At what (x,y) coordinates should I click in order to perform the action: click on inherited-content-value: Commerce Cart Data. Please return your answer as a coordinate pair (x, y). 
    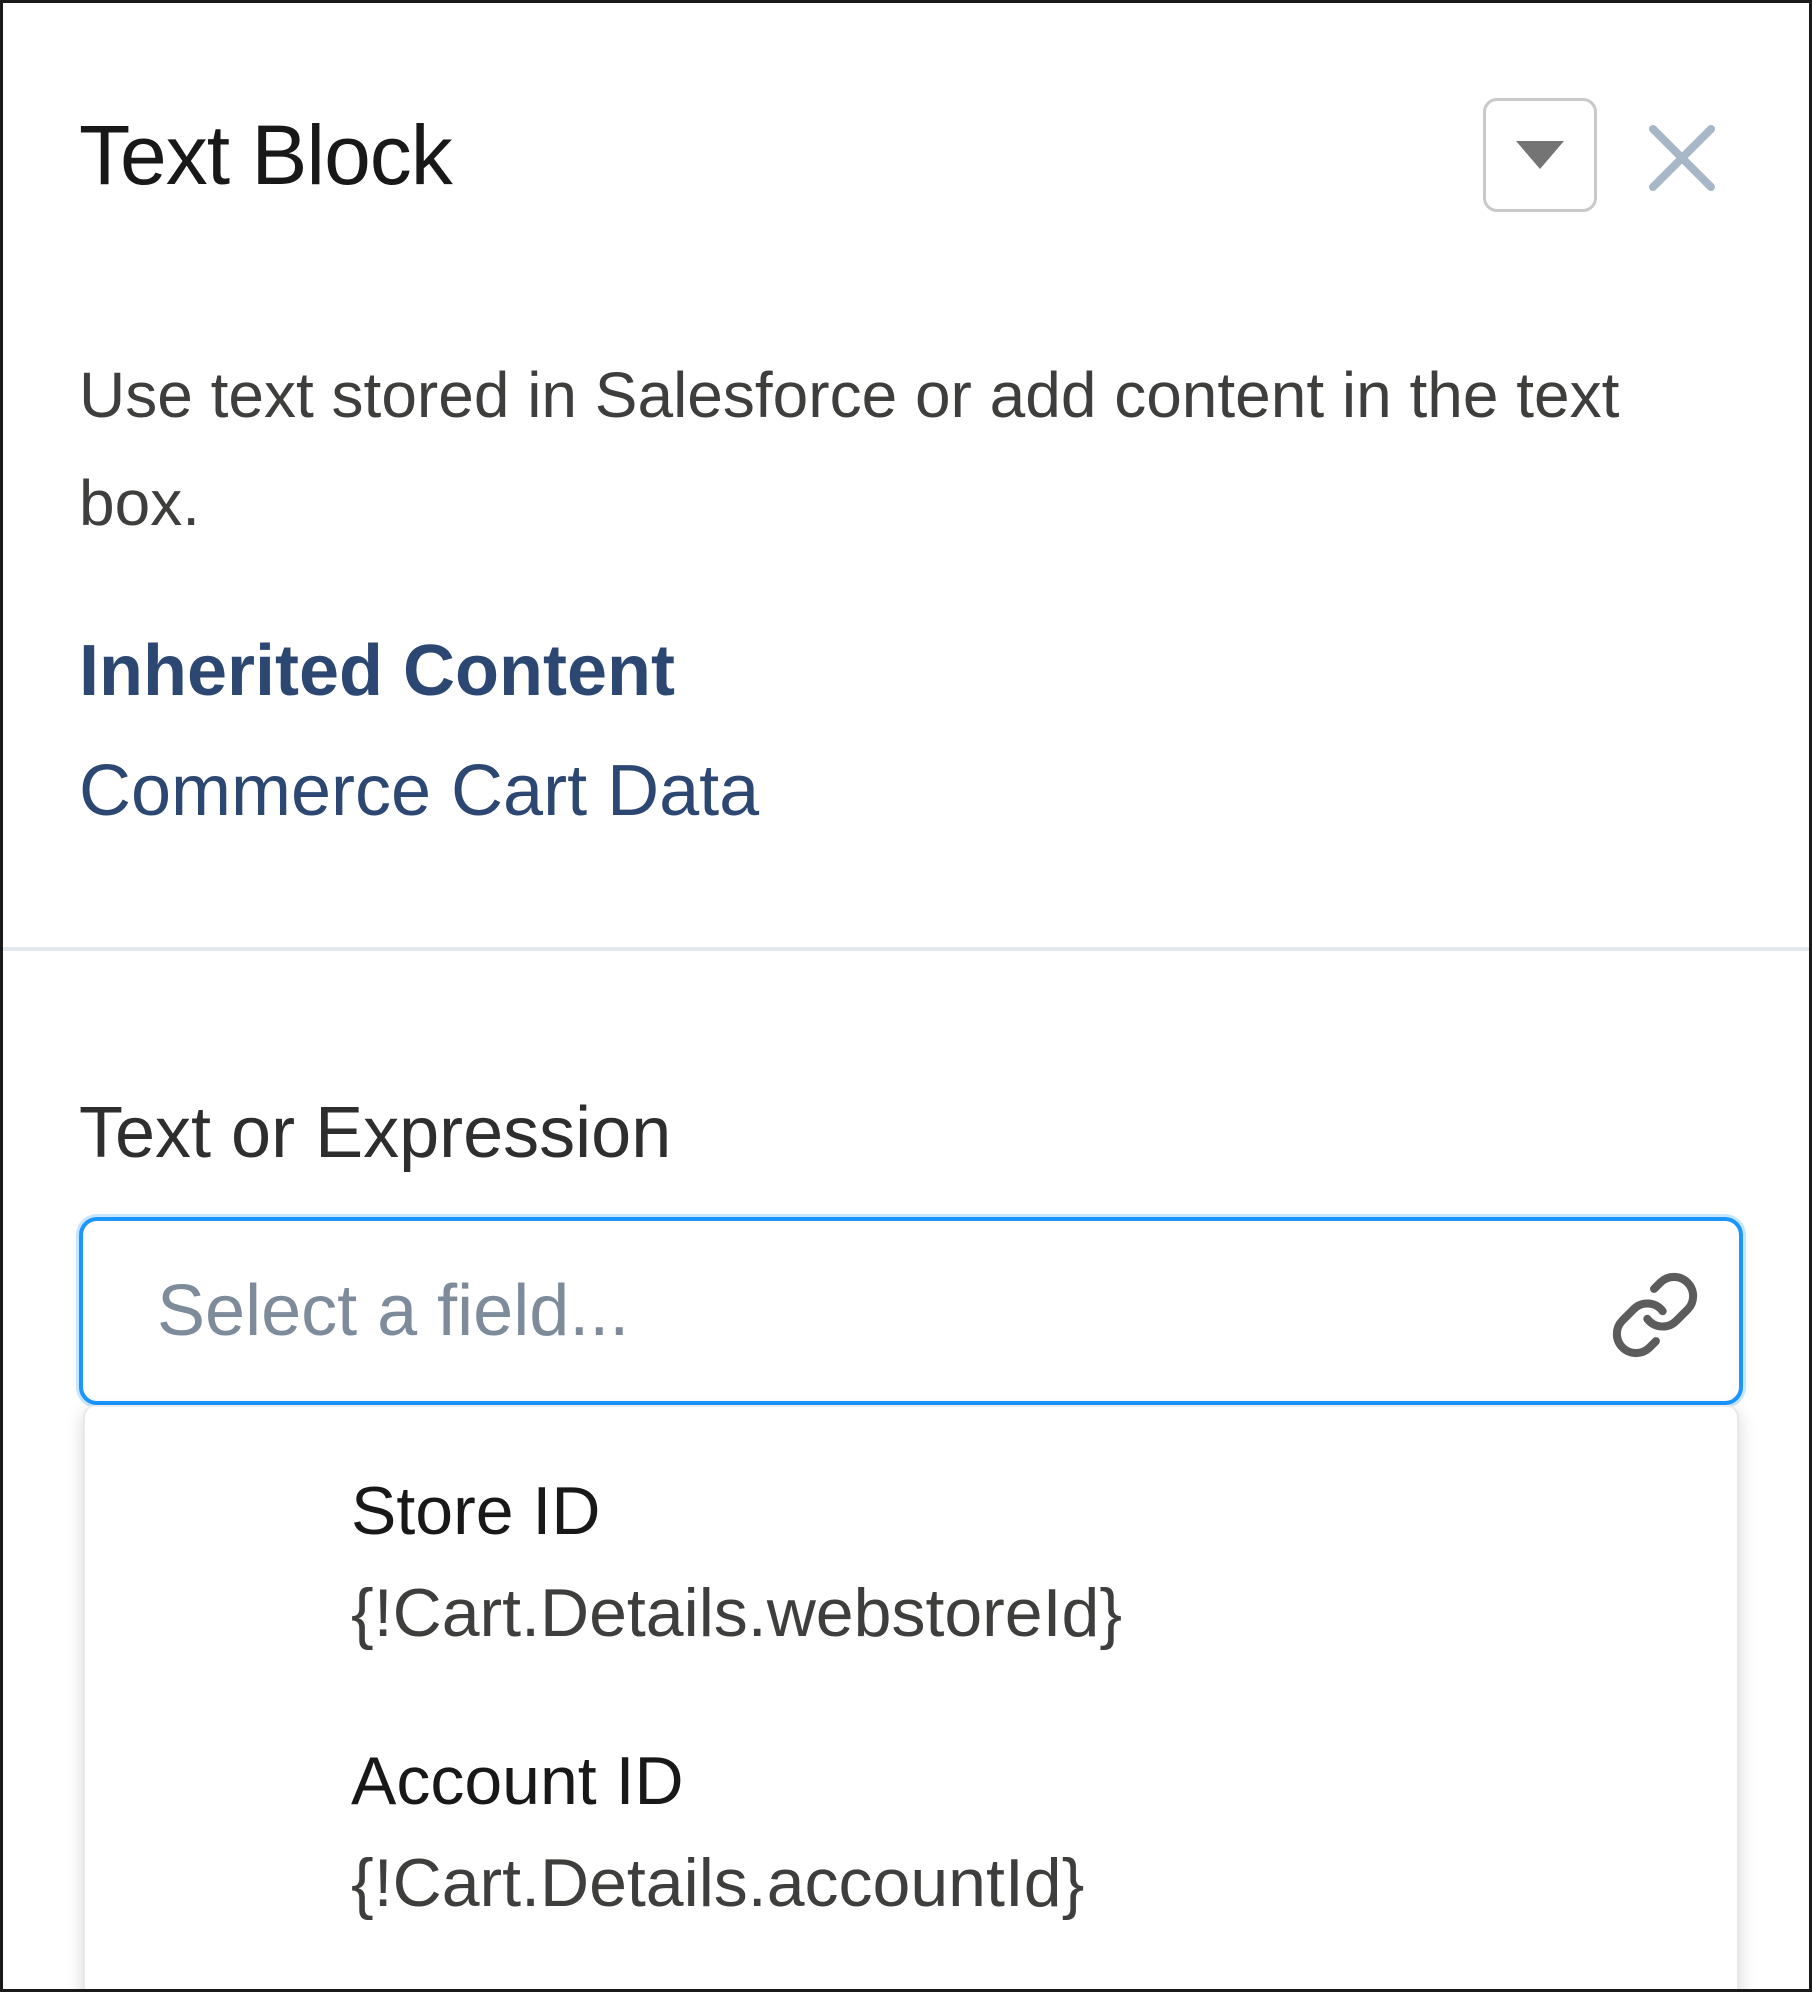
    Looking at the image, I should click on (419, 791).